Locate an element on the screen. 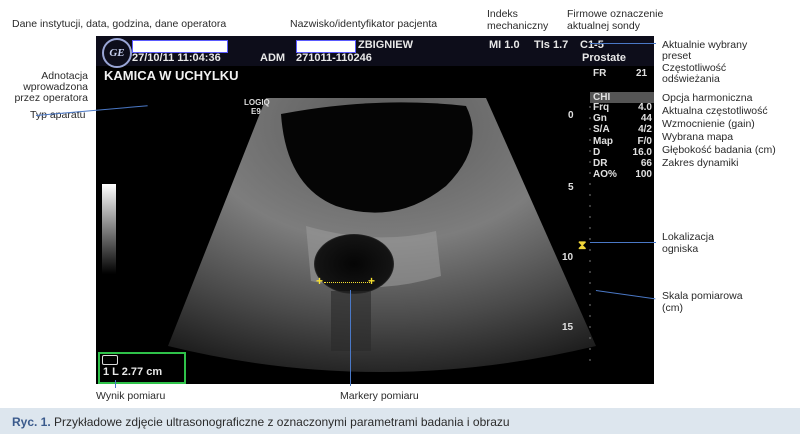 This screenshot has height=434, width=800. label-focus-2: ogniska is located at coordinates (680, 249).